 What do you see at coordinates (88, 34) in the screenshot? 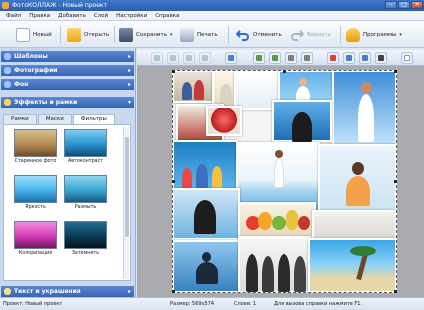
I see `open-button: Открыть` at bounding box center [88, 34].